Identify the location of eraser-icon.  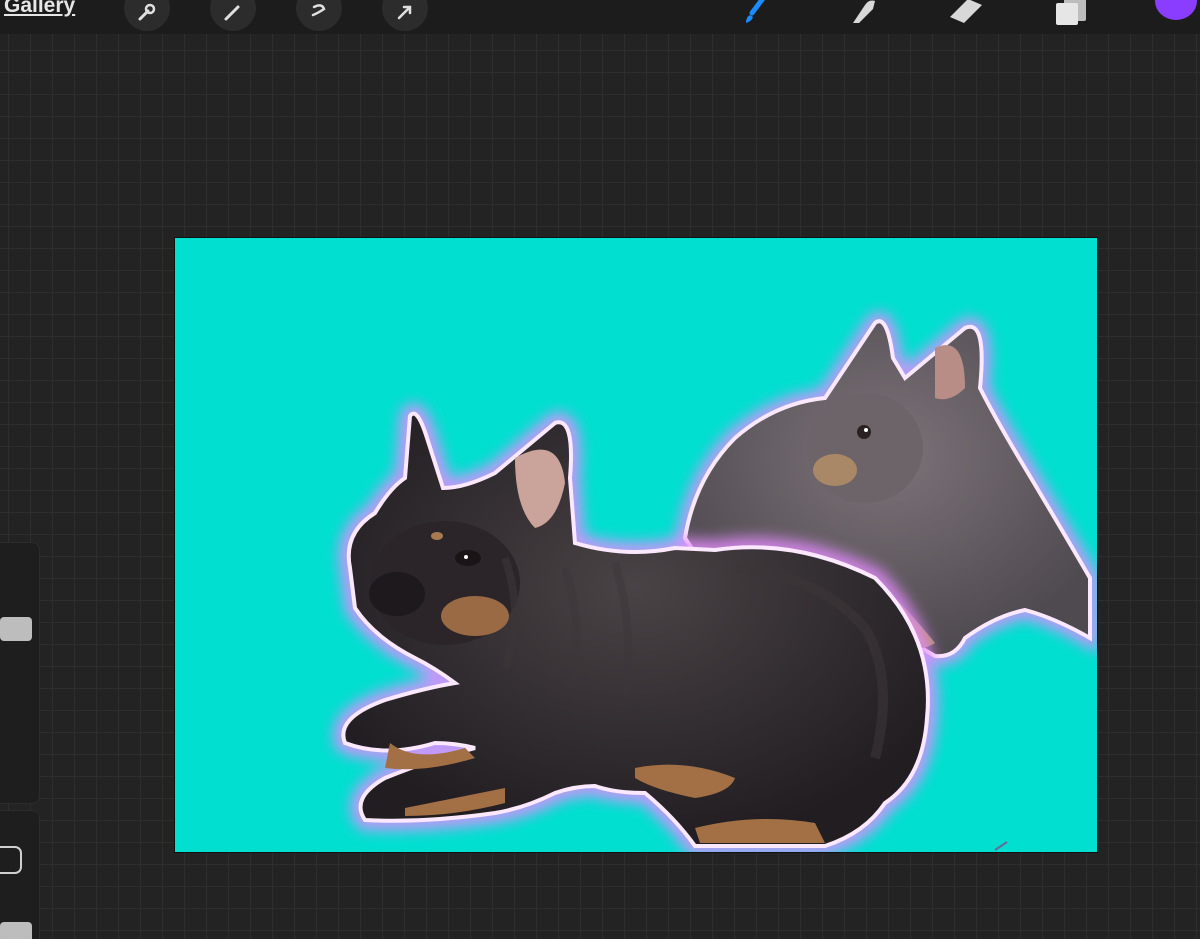
(966, 15).